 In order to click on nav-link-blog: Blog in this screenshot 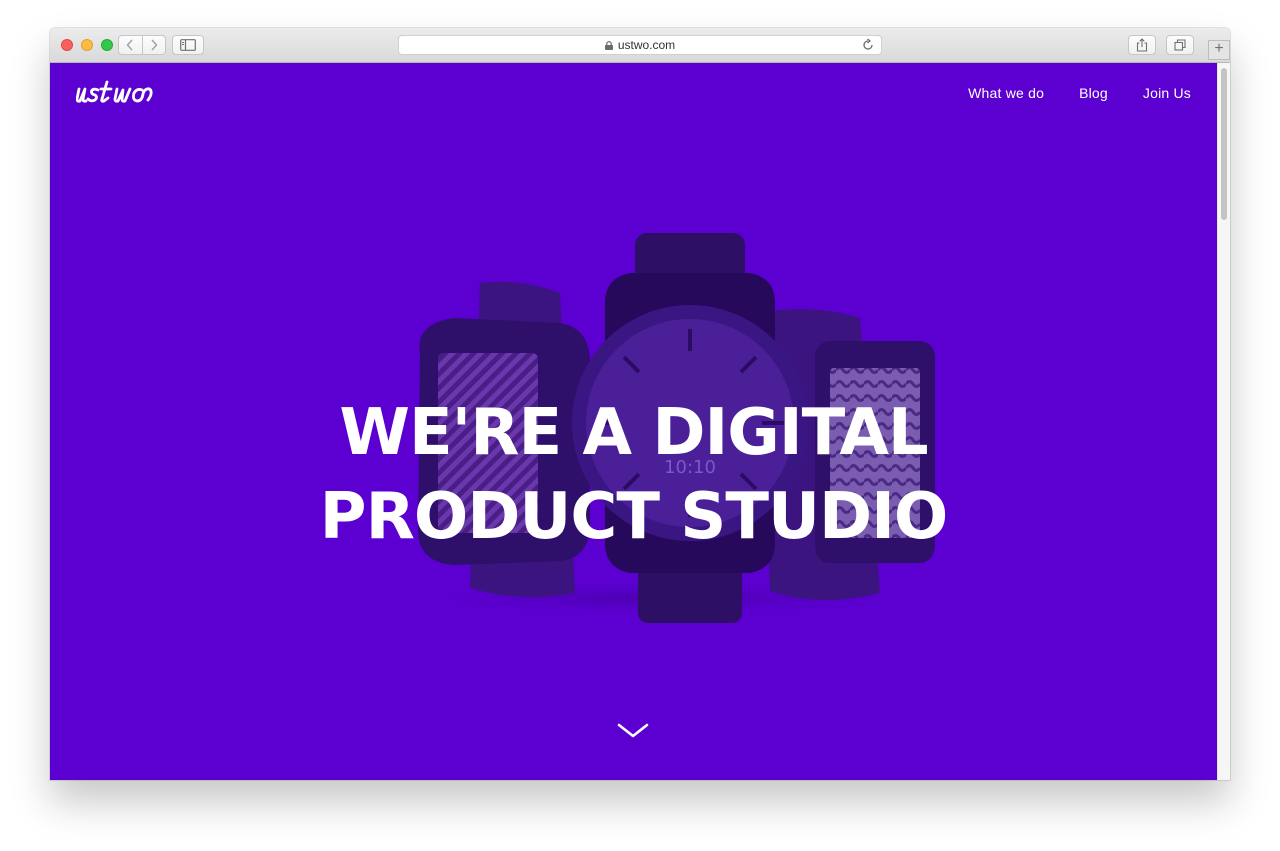, I will do `click(1093, 93)`.